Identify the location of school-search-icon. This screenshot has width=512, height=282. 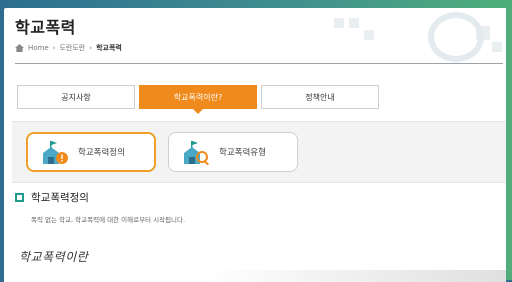
(196, 153).